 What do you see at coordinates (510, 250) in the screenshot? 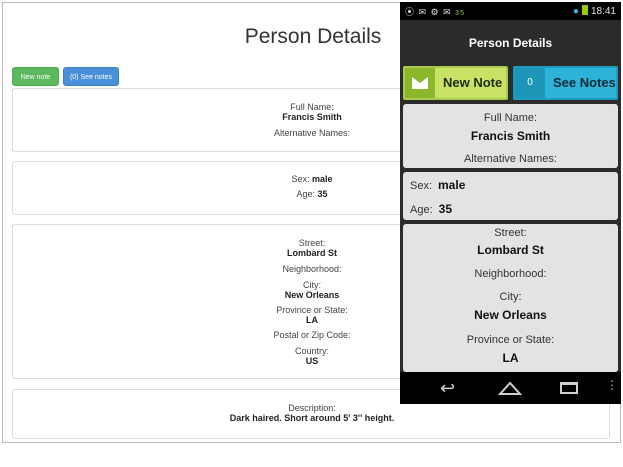
I see `phone-street-value: Lombard St` at bounding box center [510, 250].